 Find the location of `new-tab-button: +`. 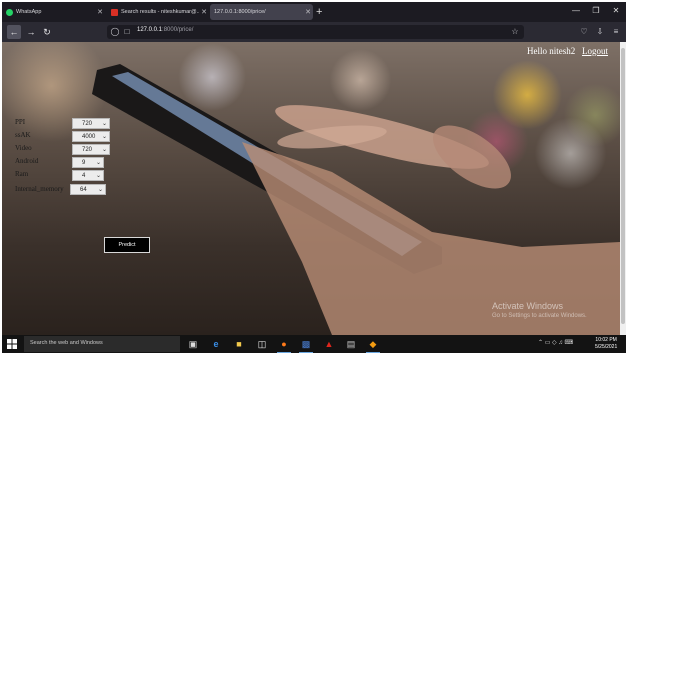

new-tab-button: + is located at coordinates (319, 12).